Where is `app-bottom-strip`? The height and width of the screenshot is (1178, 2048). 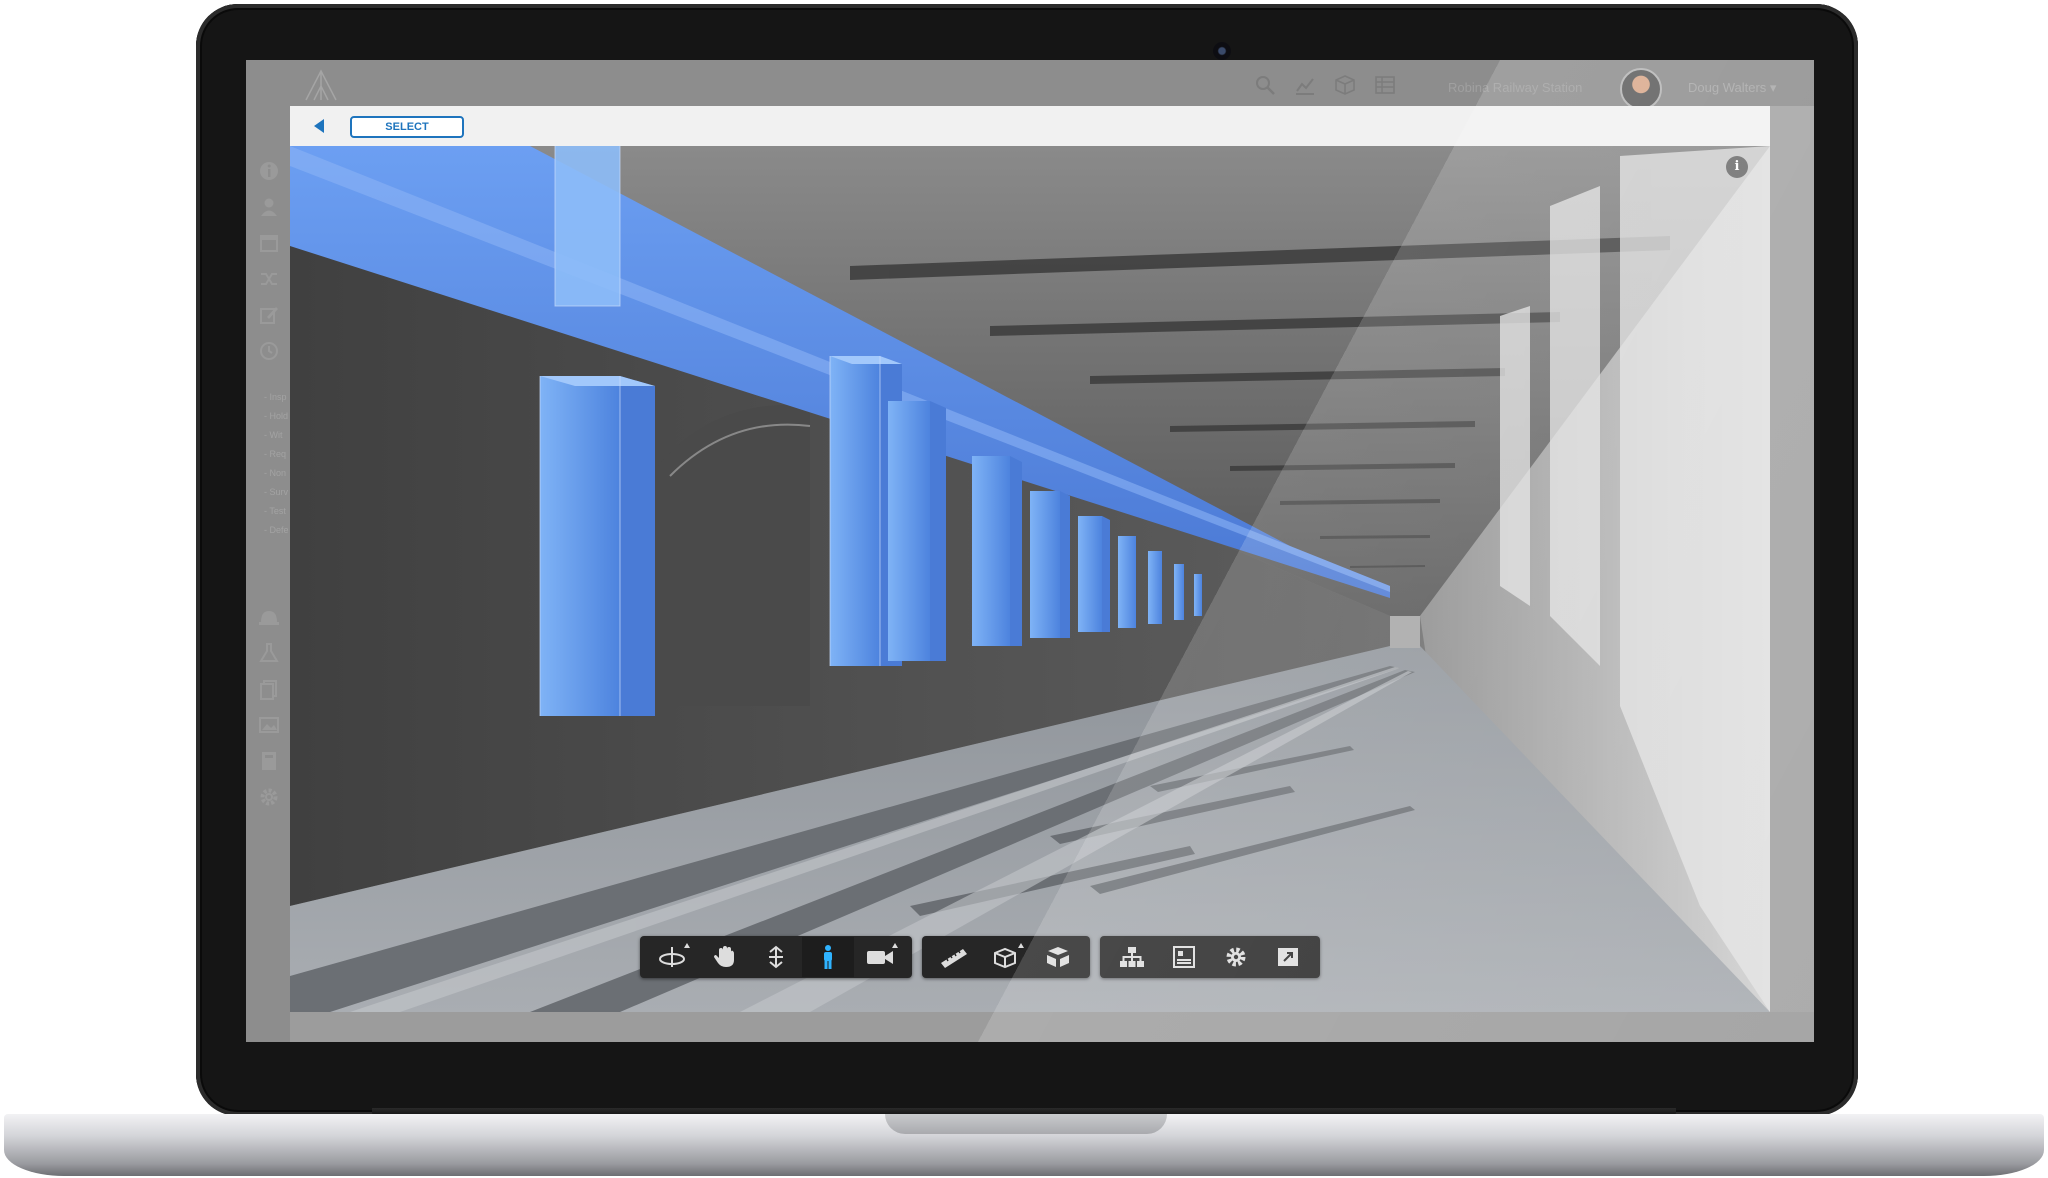 app-bottom-strip is located at coordinates (1052, 1027).